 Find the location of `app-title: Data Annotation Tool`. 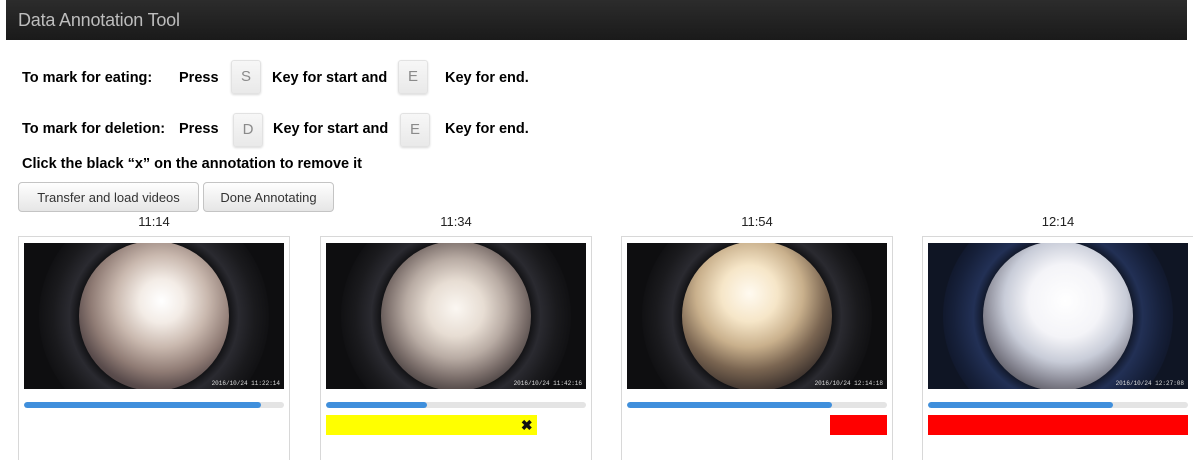

app-title: Data Annotation Tool is located at coordinates (99, 20).